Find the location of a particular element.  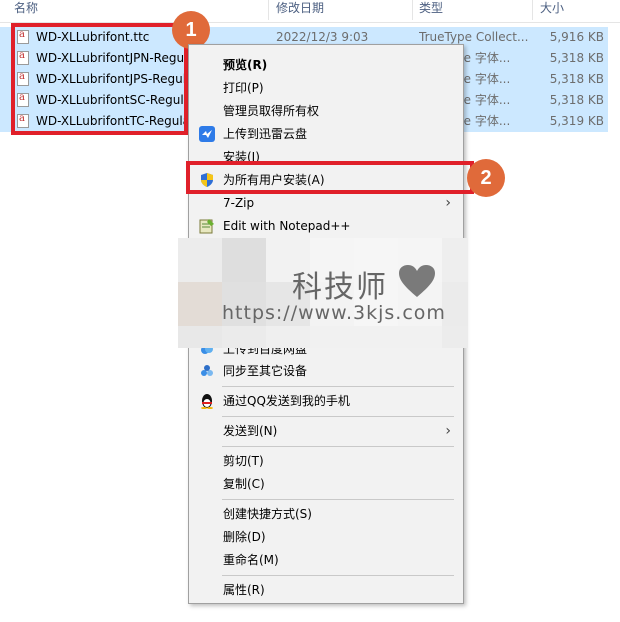

files-highlight-box is located at coordinates (99, 79).